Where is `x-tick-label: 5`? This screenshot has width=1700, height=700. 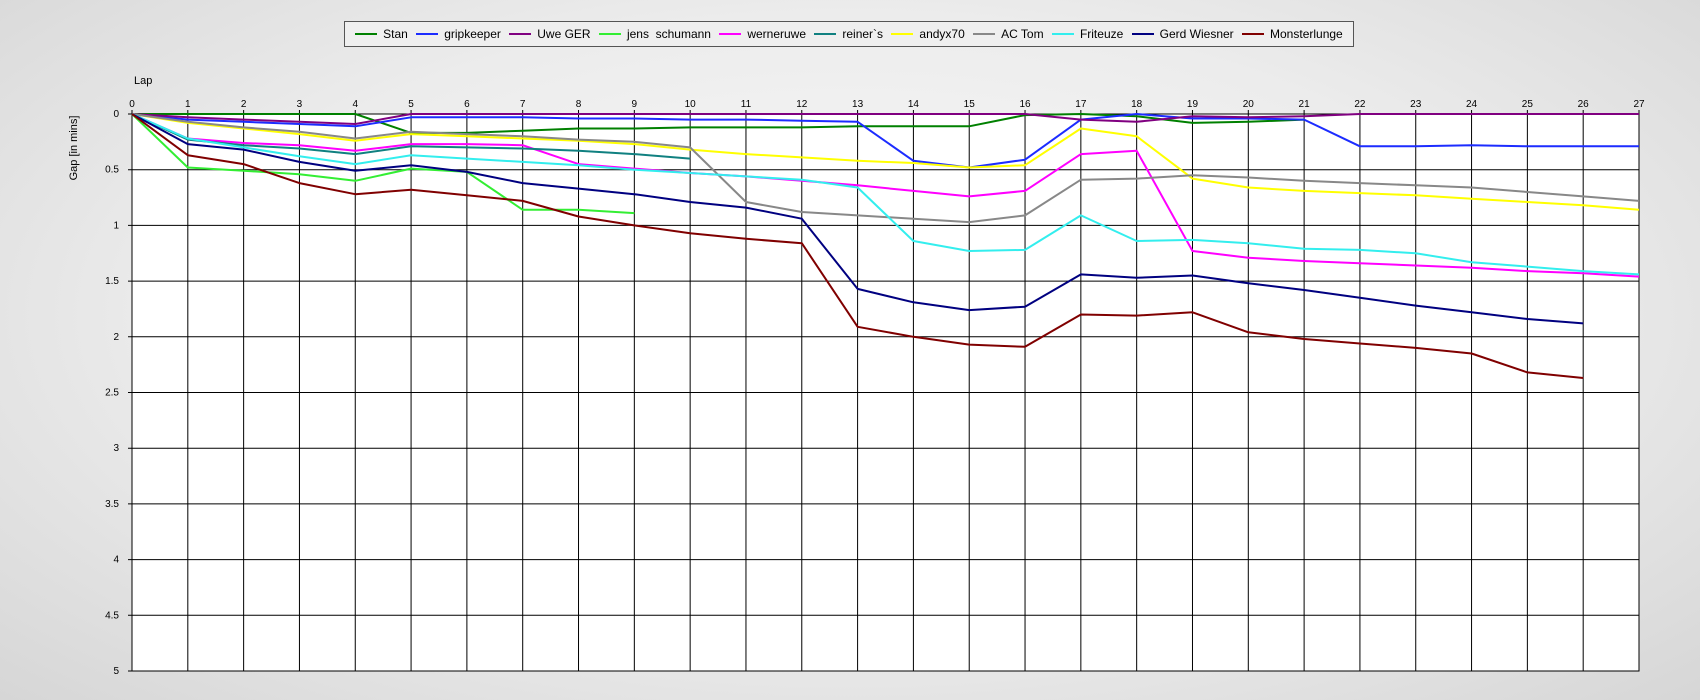 x-tick-label: 5 is located at coordinates (411, 104).